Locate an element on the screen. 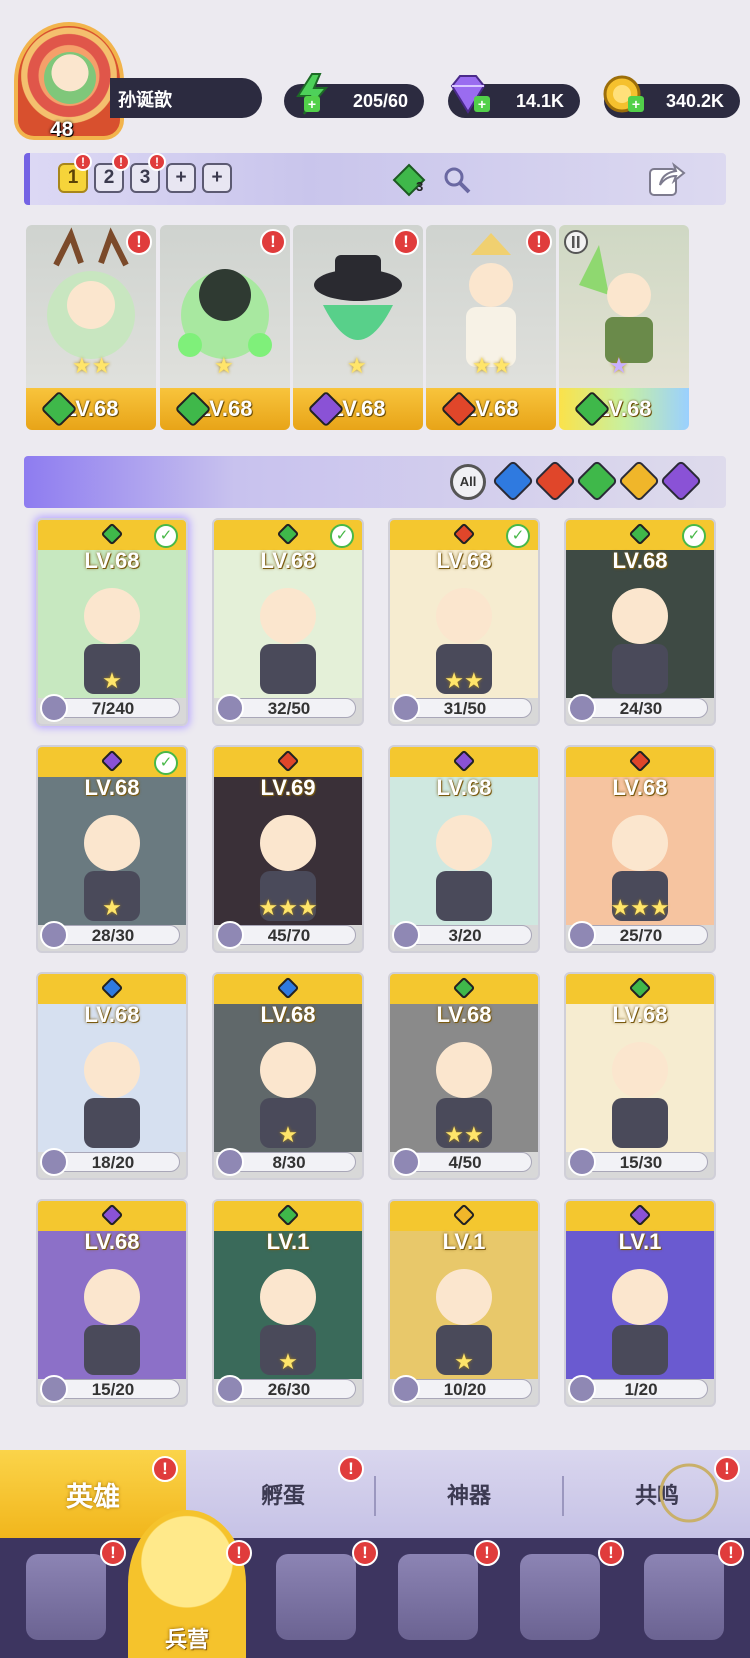 This screenshot has height=1658, width=750. gold-plus-button: + is located at coordinates (636, 104).